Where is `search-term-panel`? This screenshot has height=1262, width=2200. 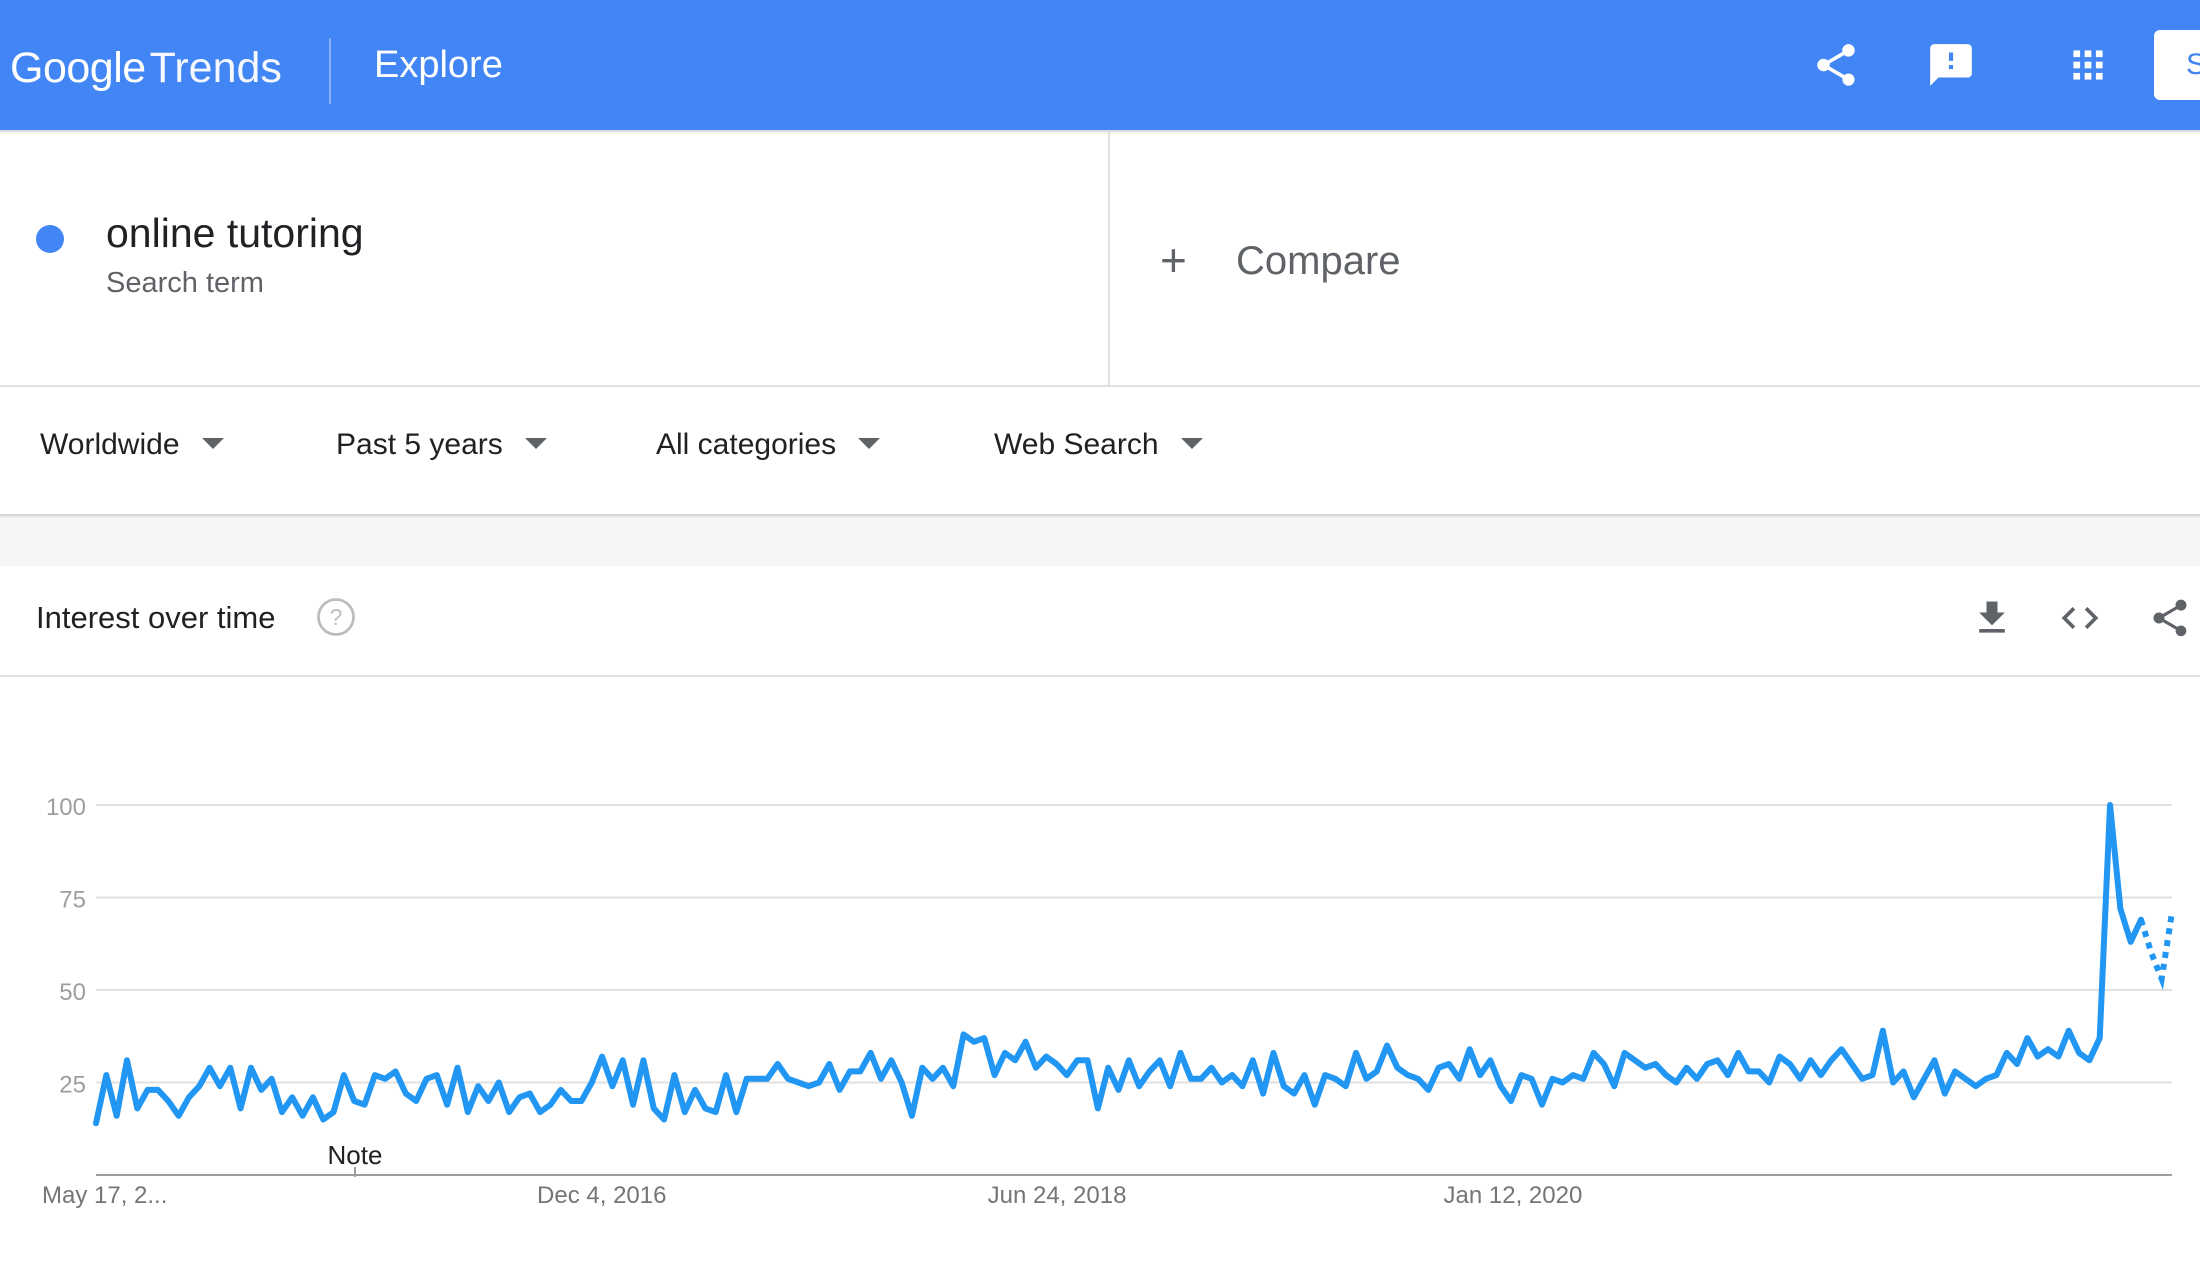 search-term-panel is located at coordinates (554, 257).